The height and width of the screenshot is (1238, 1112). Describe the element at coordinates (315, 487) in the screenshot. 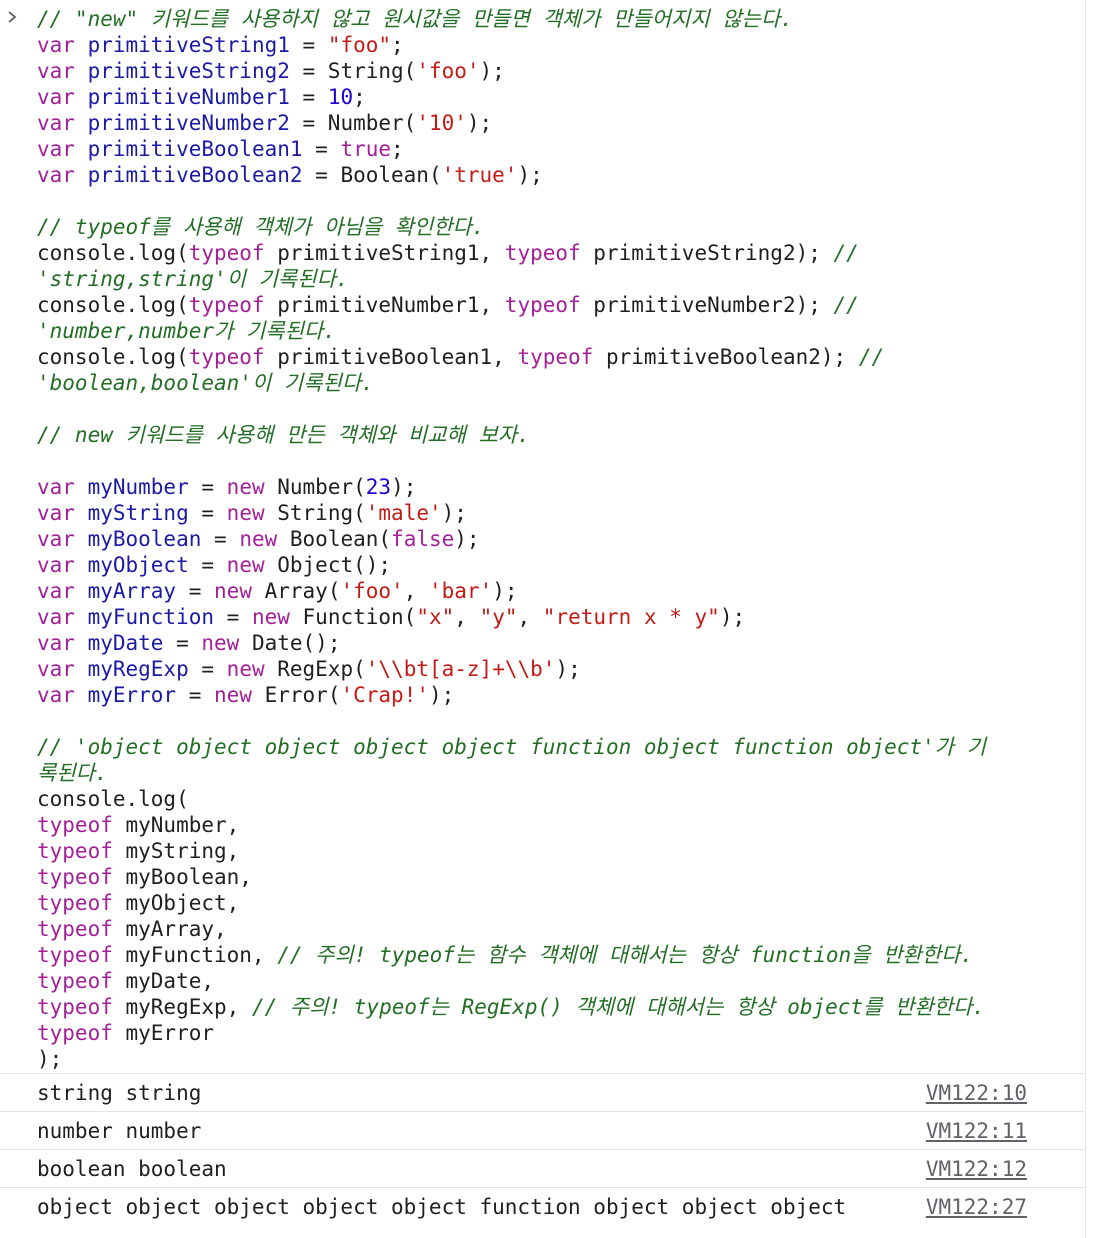

I see `code-token: Number(` at that location.